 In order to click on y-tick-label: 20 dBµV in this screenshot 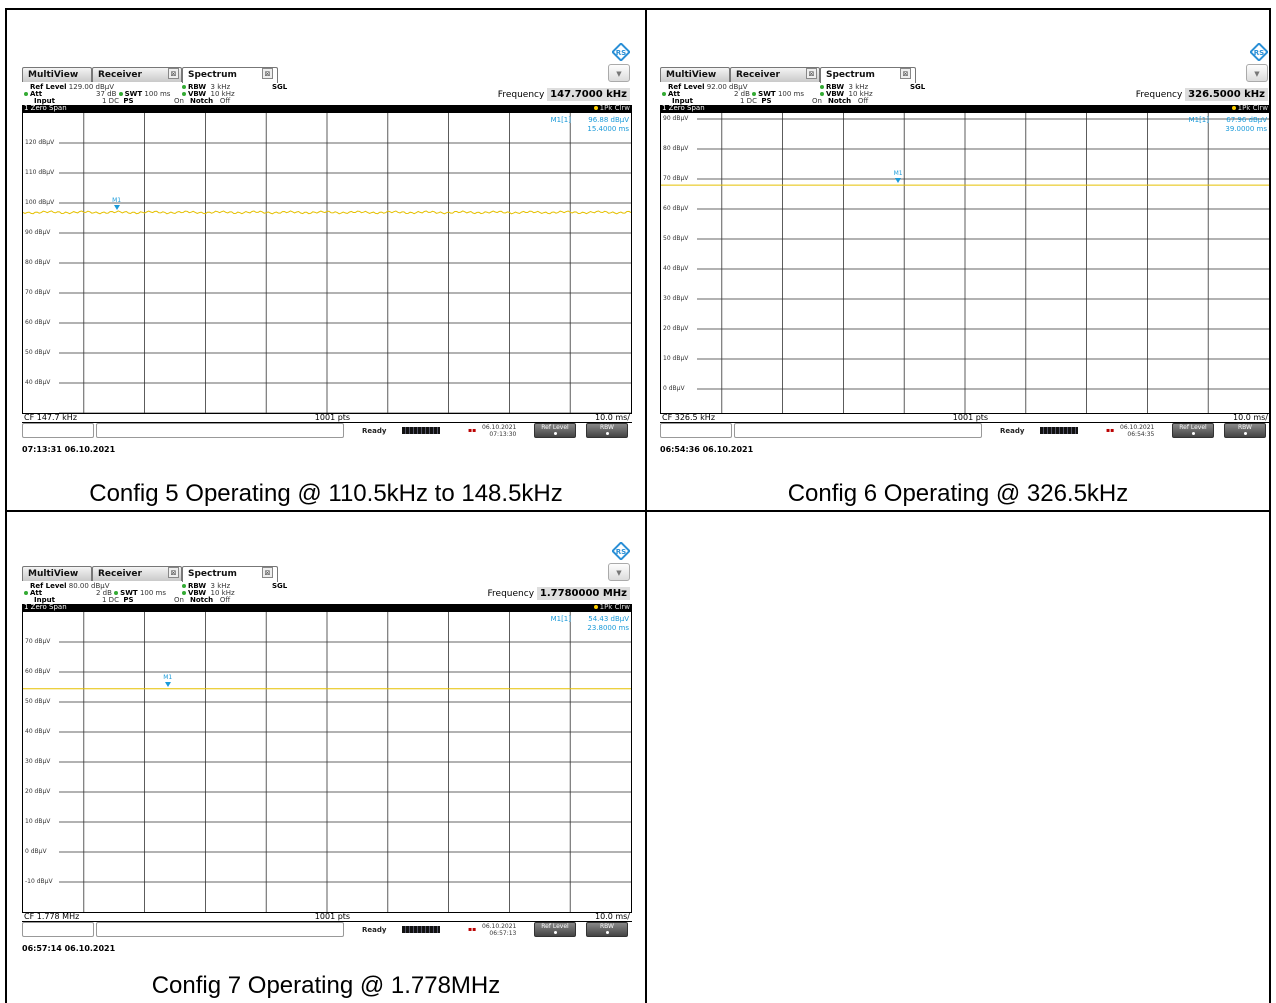, I will do `click(38, 791)`.